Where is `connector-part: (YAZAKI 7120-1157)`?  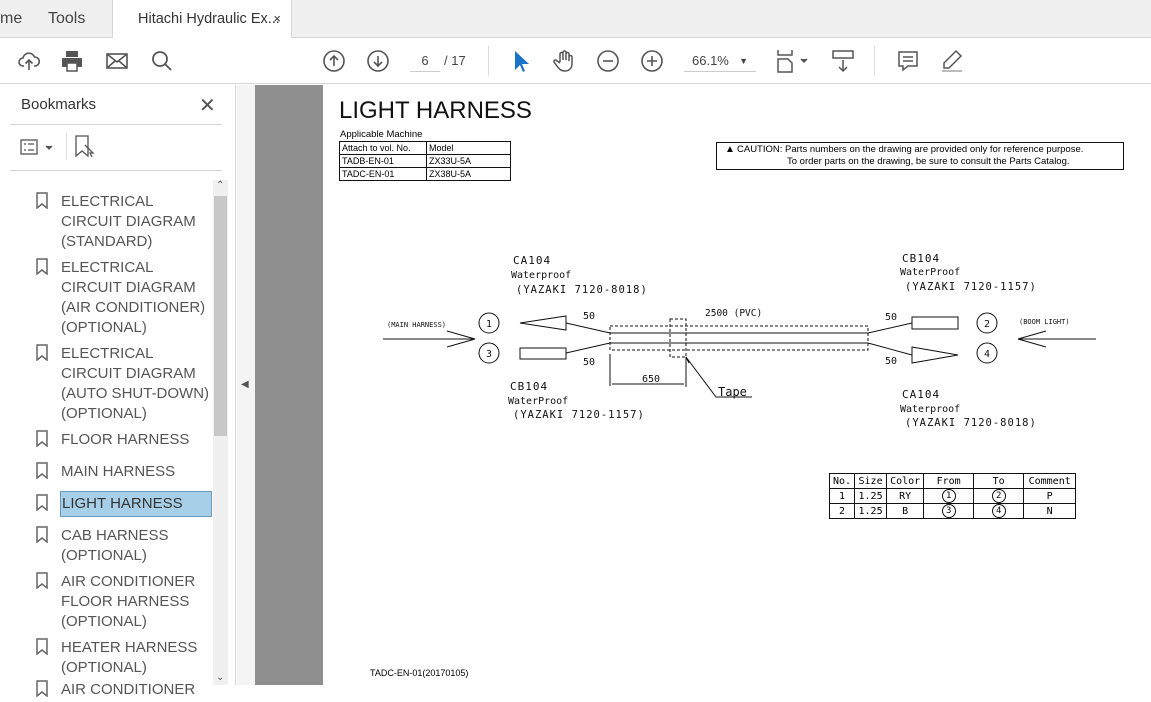
connector-part: (YAZAKI 7120-1157) is located at coordinates (579, 415).